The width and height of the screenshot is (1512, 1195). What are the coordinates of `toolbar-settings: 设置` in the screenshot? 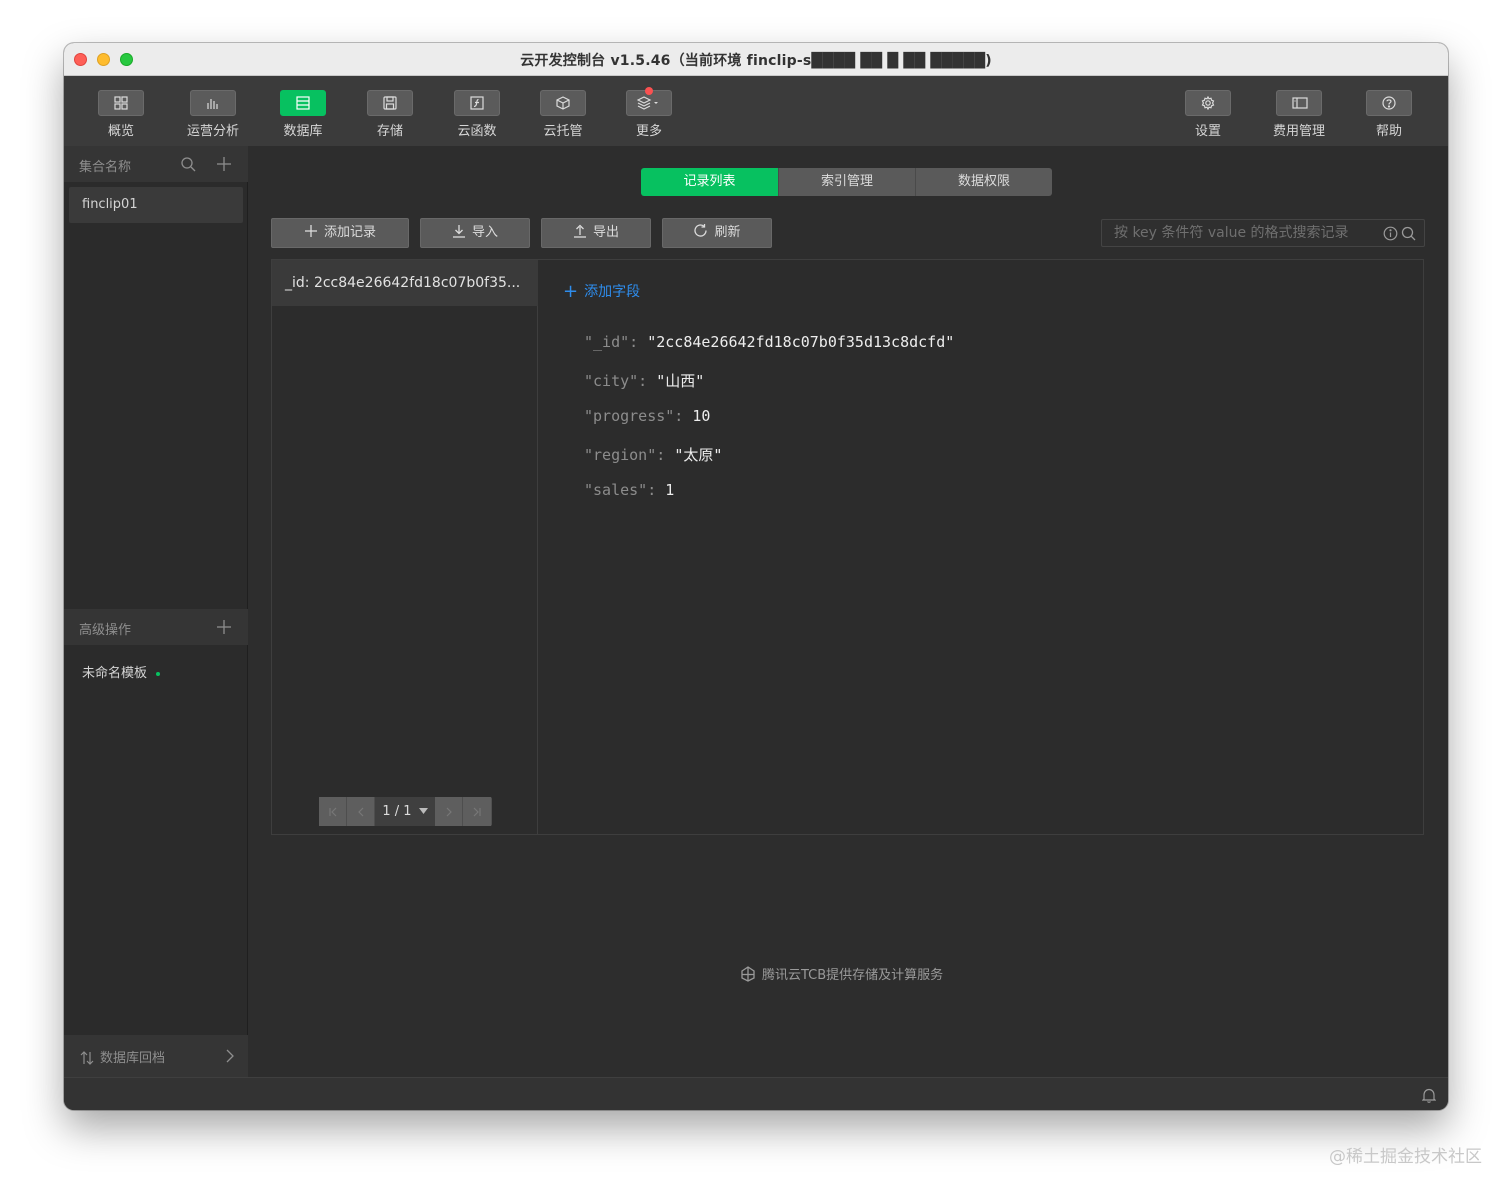 It's located at (1208, 114).